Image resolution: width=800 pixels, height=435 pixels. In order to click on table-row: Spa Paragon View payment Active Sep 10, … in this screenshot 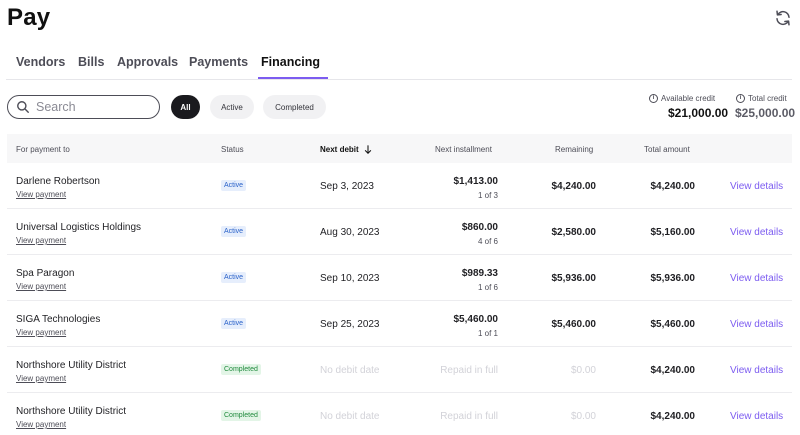, I will do `click(399, 278)`.